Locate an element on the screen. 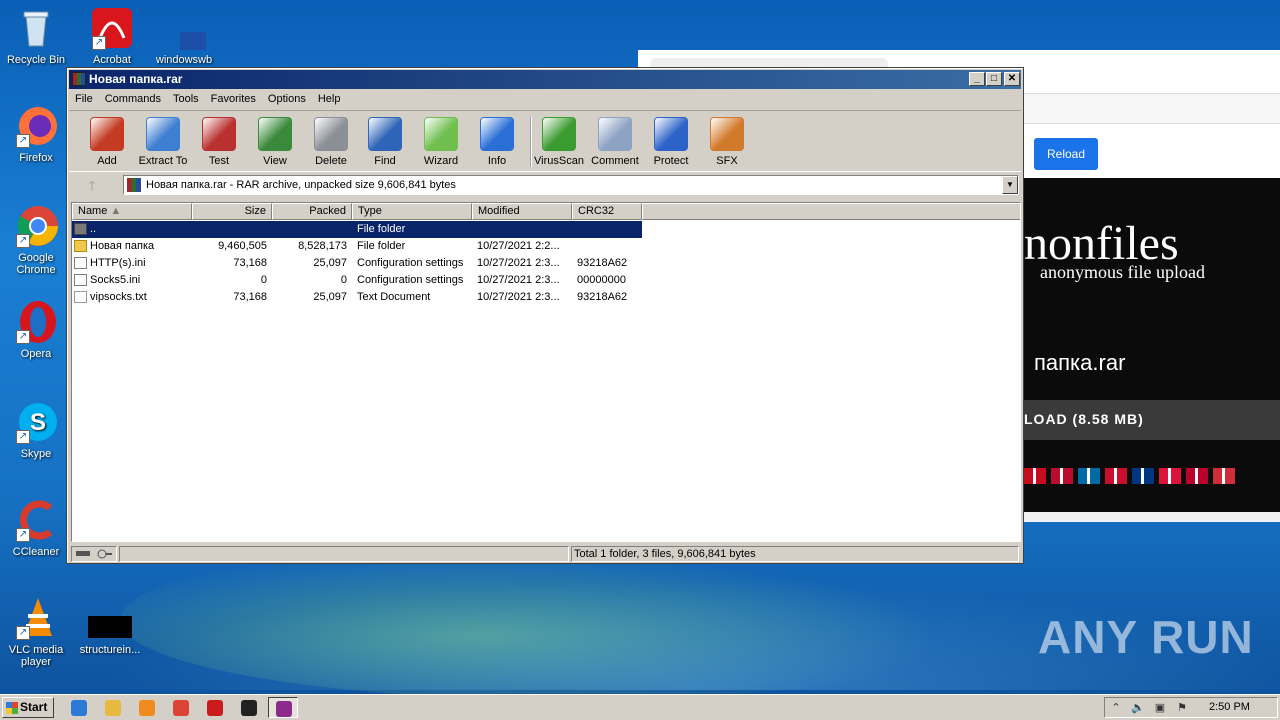  toolbar-button-label: Info is located at coordinates (497, 161).